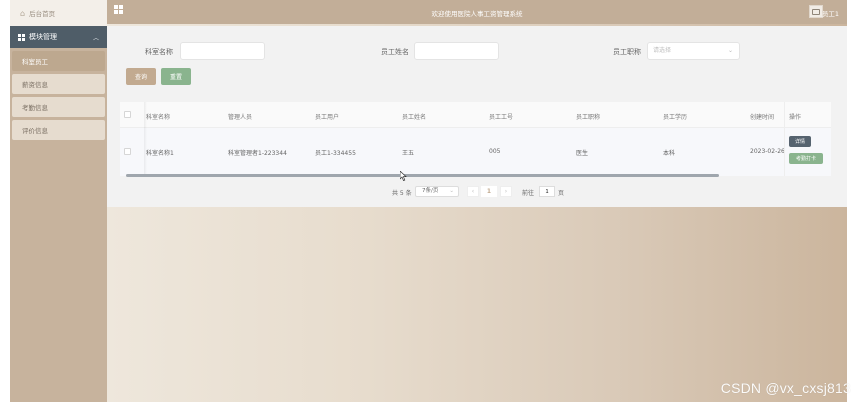 The image size is (855, 402). What do you see at coordinates (627, 52) in the screenshot?
I see `staff-title-label: 员工职称` at bounding box center [627, 52].